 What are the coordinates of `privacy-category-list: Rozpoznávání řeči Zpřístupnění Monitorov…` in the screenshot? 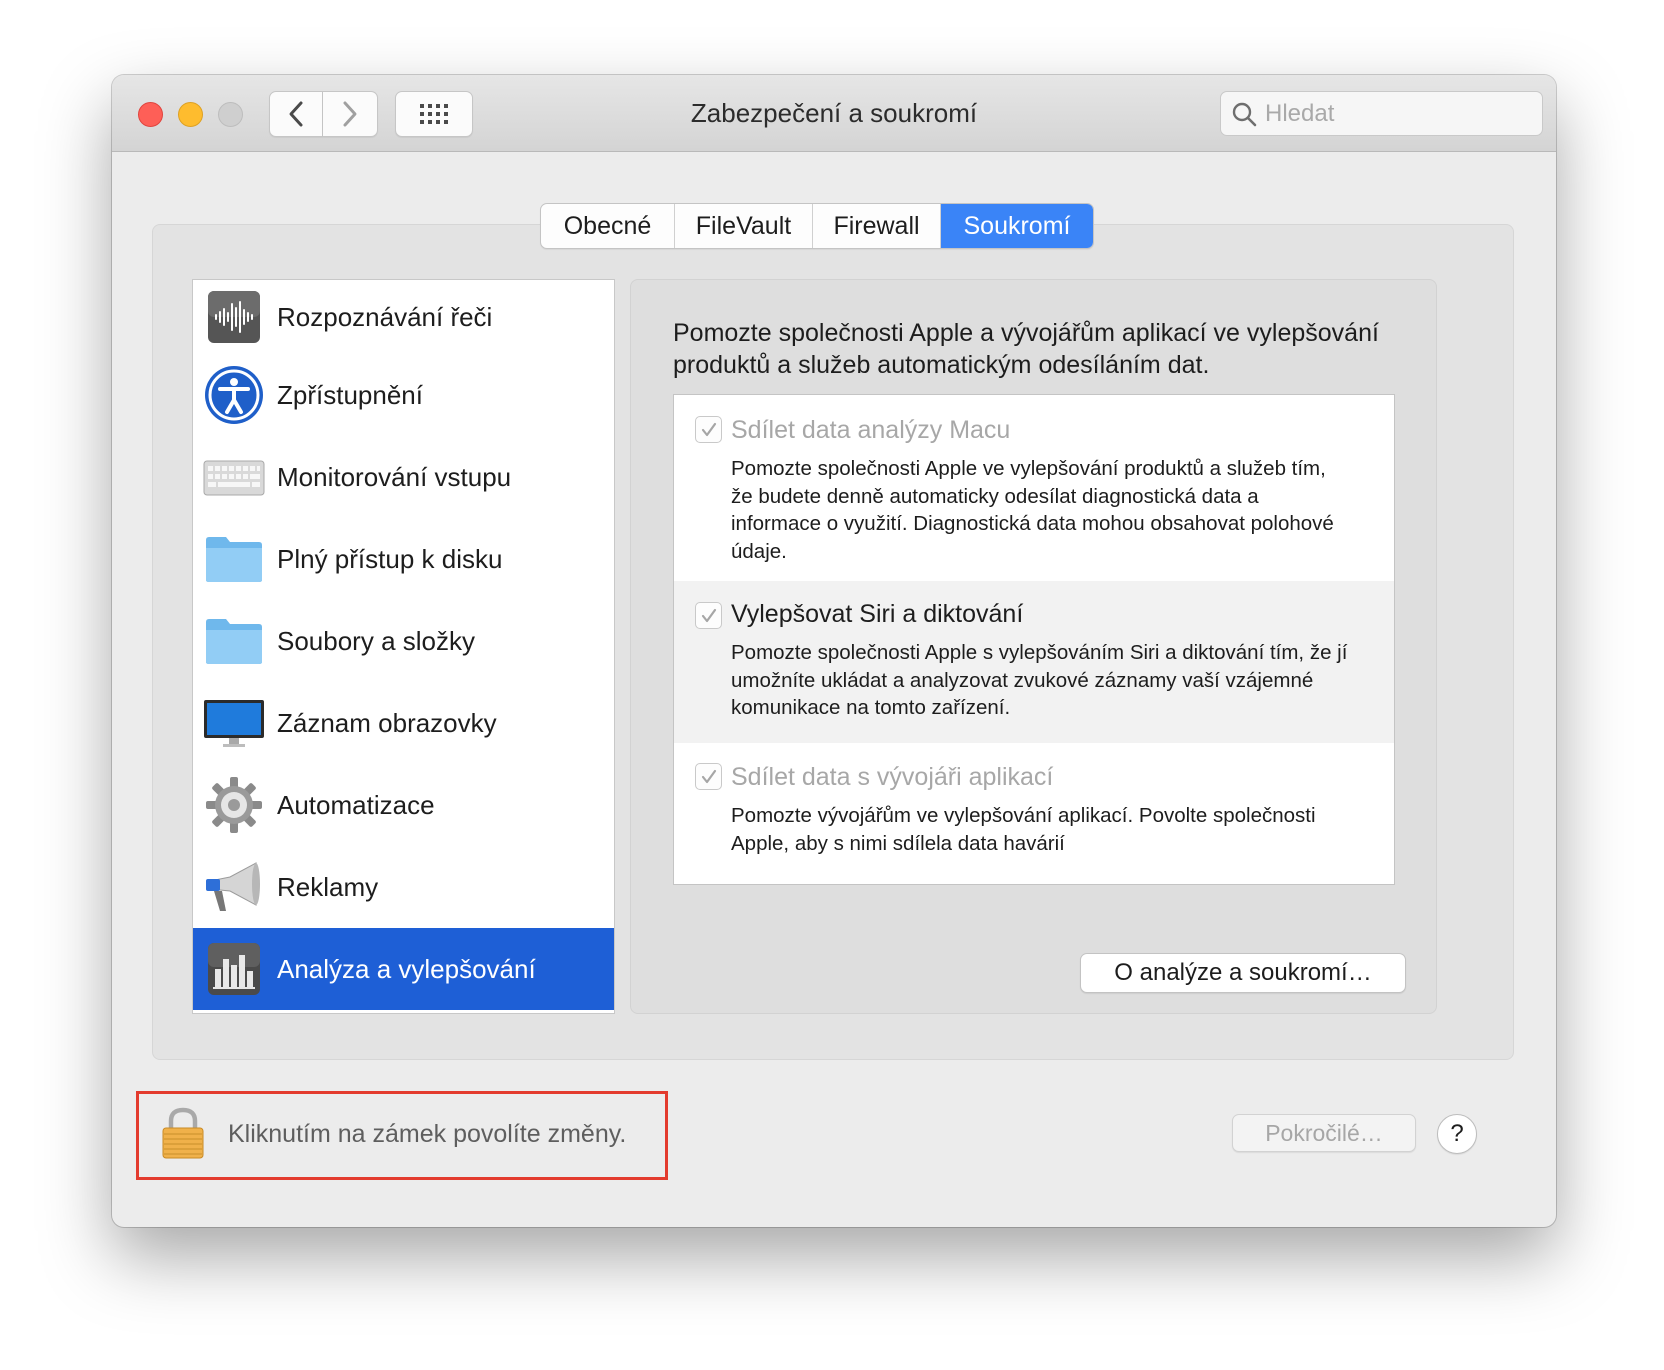 It's located at (403, 646).